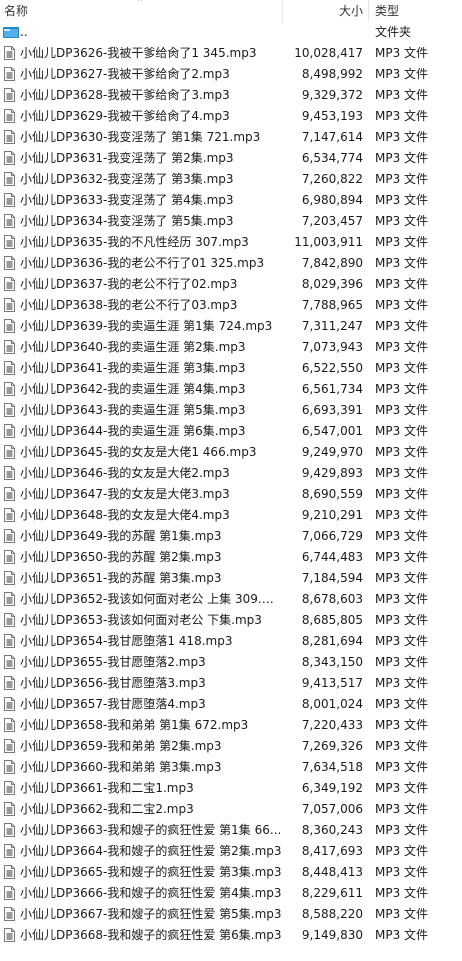 The image size is (462, 961). What do you see at coordinates (332, 305) in the screenshot?
I see `file-size: 7,788,965` at bounding box center [332, 305].